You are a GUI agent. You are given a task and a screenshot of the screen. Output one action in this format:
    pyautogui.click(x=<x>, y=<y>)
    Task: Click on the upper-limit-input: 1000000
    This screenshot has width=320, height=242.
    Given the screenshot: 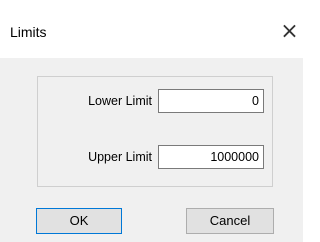 What is the action you would take?
    pyautogui.click(x=211, y=157)
    